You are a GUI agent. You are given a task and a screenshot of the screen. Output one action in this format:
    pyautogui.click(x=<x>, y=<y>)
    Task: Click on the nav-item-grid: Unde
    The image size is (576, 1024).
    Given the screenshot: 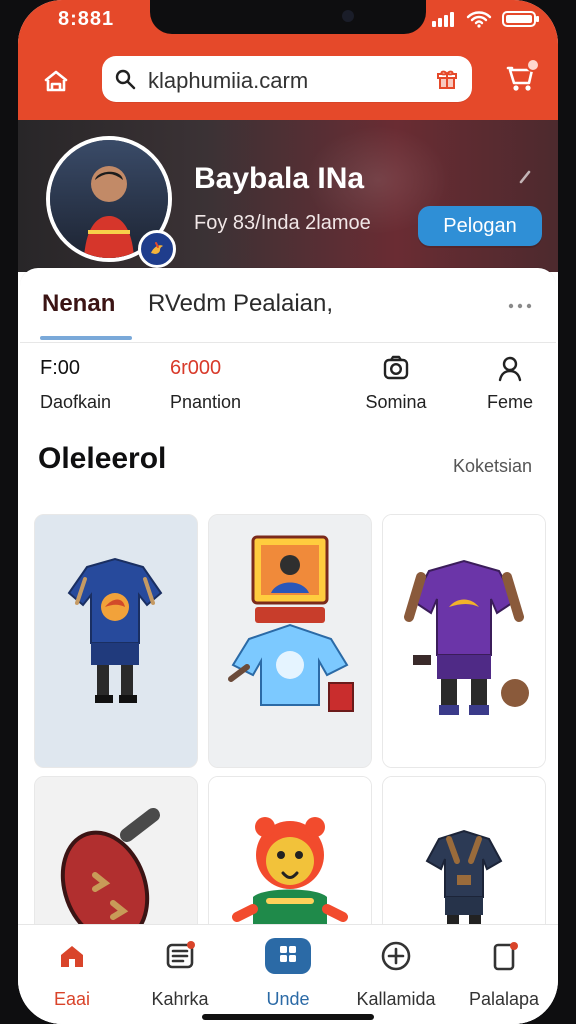 What is the action you would take?
    pyautogui.click(x=288, y=974)
    